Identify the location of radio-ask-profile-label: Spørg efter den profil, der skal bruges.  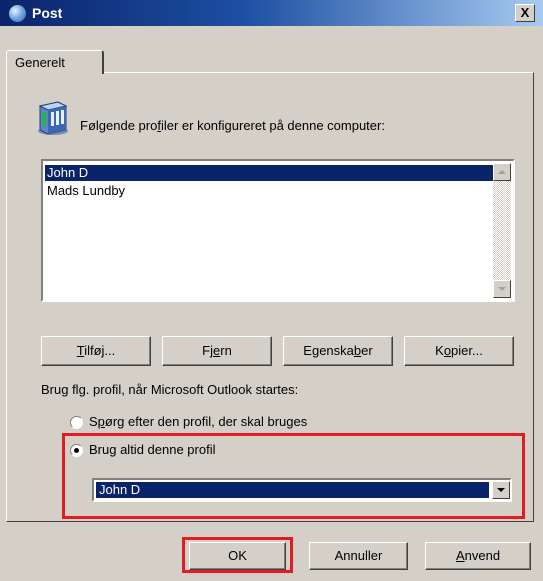
(198, 421).